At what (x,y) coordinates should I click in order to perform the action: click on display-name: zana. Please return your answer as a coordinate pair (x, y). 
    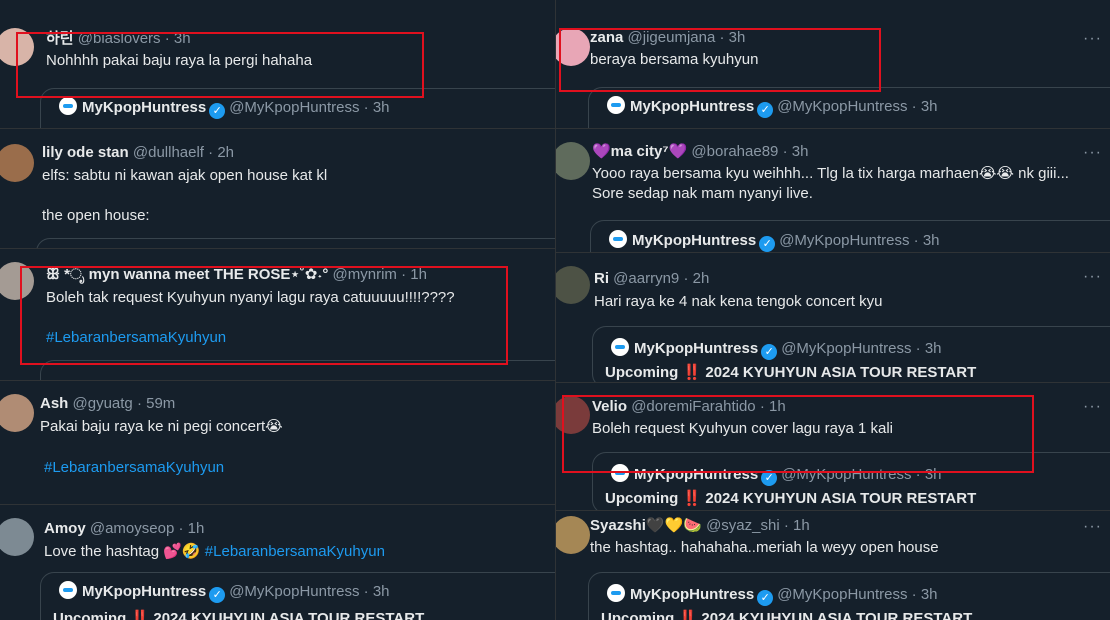
    Looking at the image, I should click on (606, 37).